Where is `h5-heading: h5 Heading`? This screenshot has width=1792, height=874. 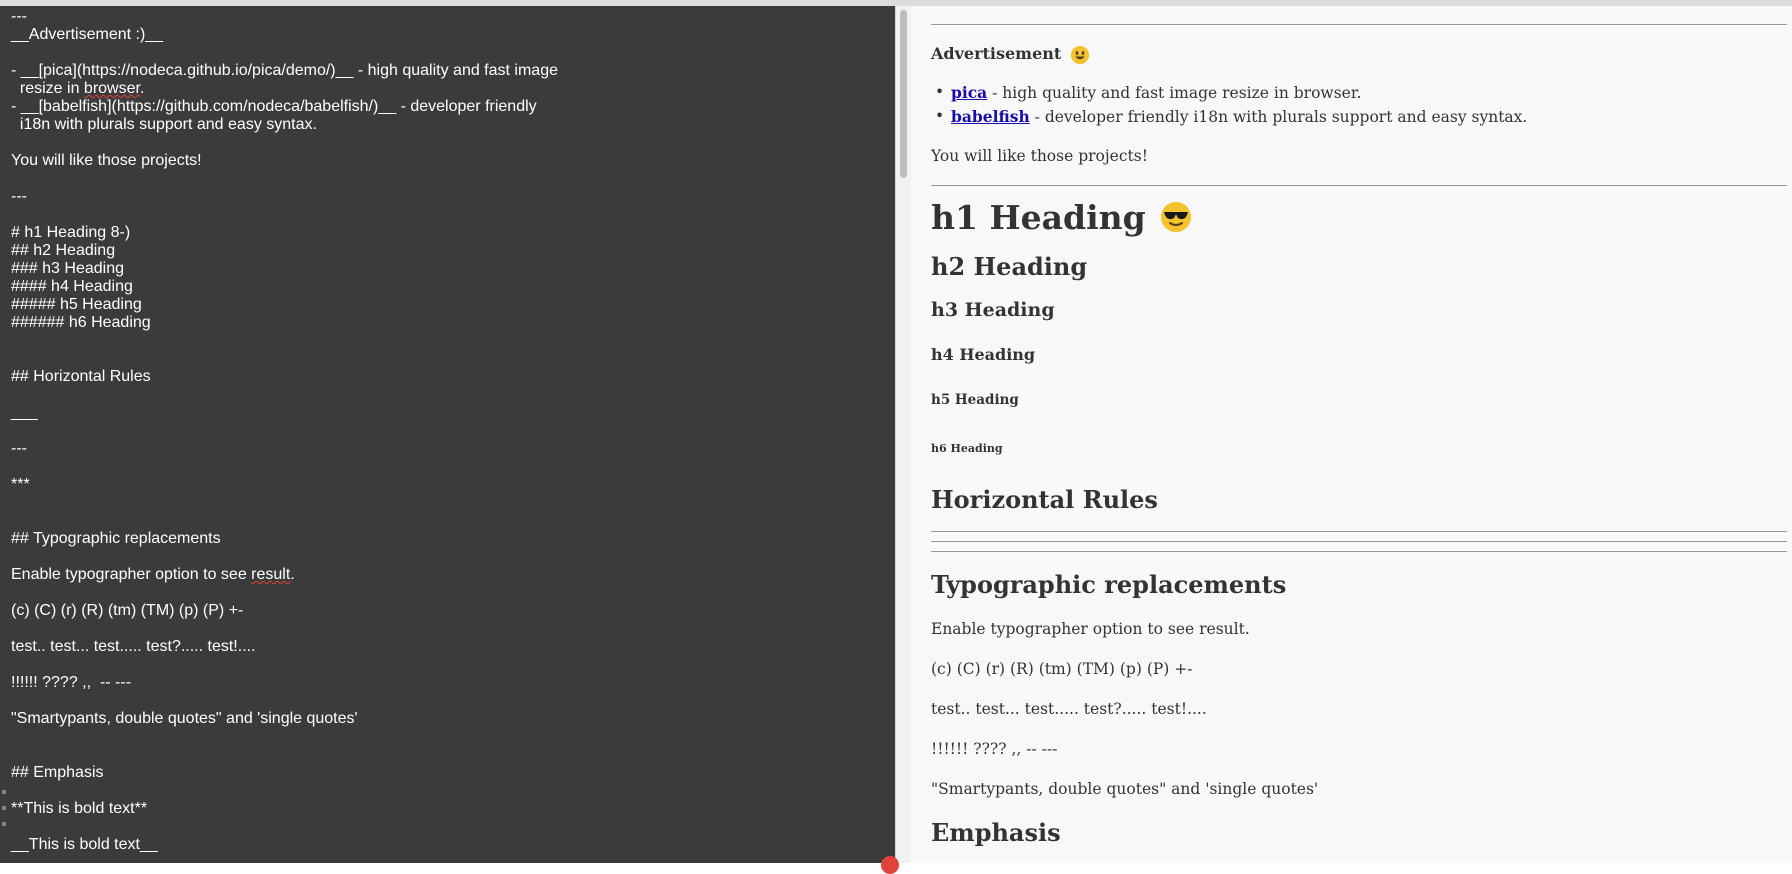 h5-heading: h5 Heading is located at coordinates (975, 400).